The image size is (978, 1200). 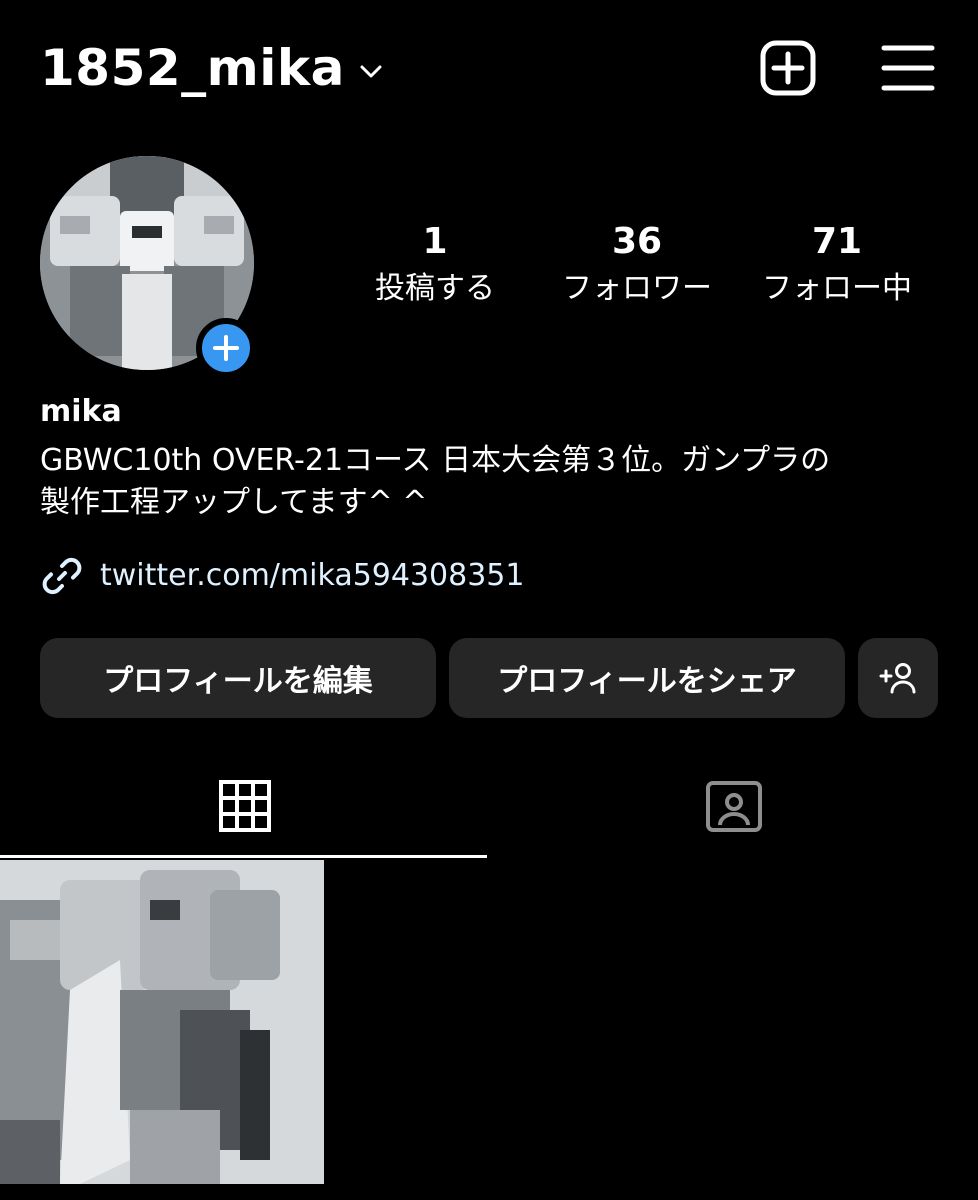 What do you see at coordinates (637, 241) in the screenshot?
I see `followers-count-value: 36` at bounding box center [637, 241].